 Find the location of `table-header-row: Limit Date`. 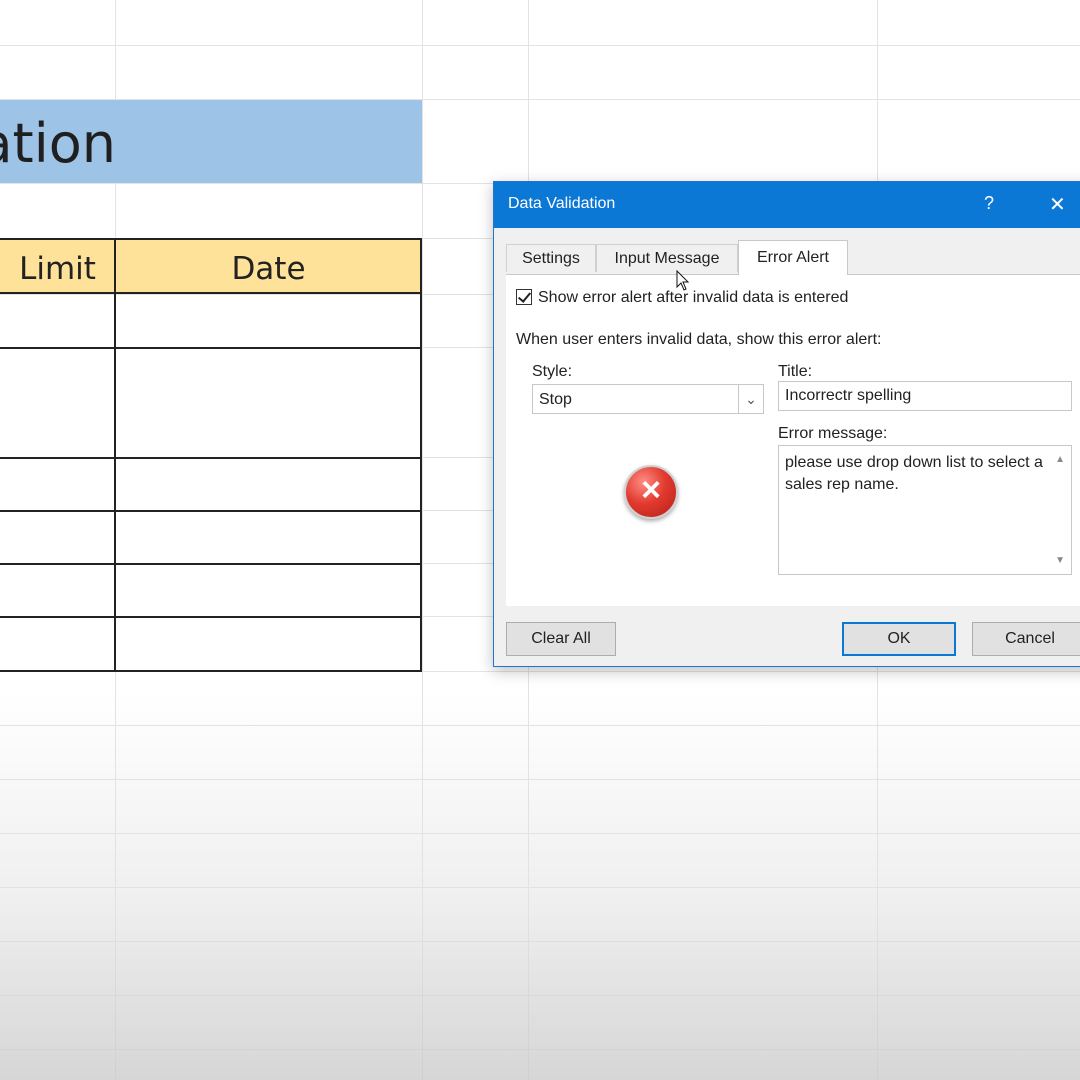

table-header-row: Limit Date is located at coordinates (211, 266).